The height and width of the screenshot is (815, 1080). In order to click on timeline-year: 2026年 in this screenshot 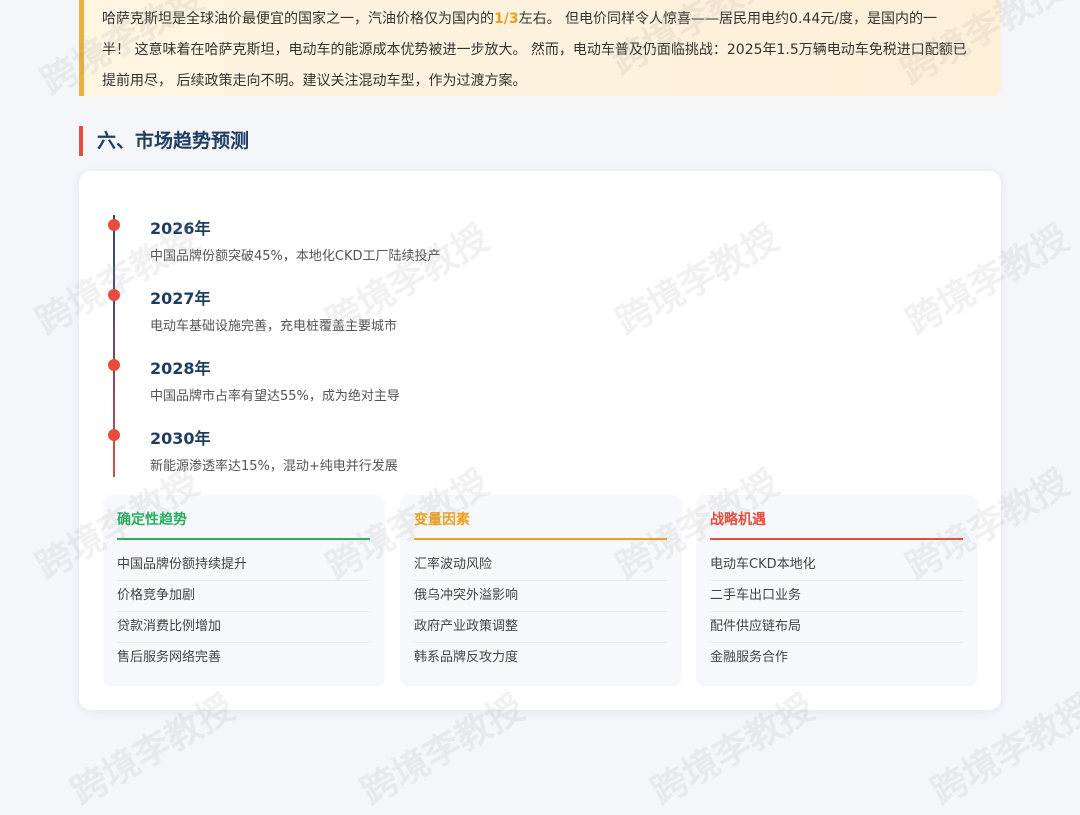, I will do `click(180, 228)`.